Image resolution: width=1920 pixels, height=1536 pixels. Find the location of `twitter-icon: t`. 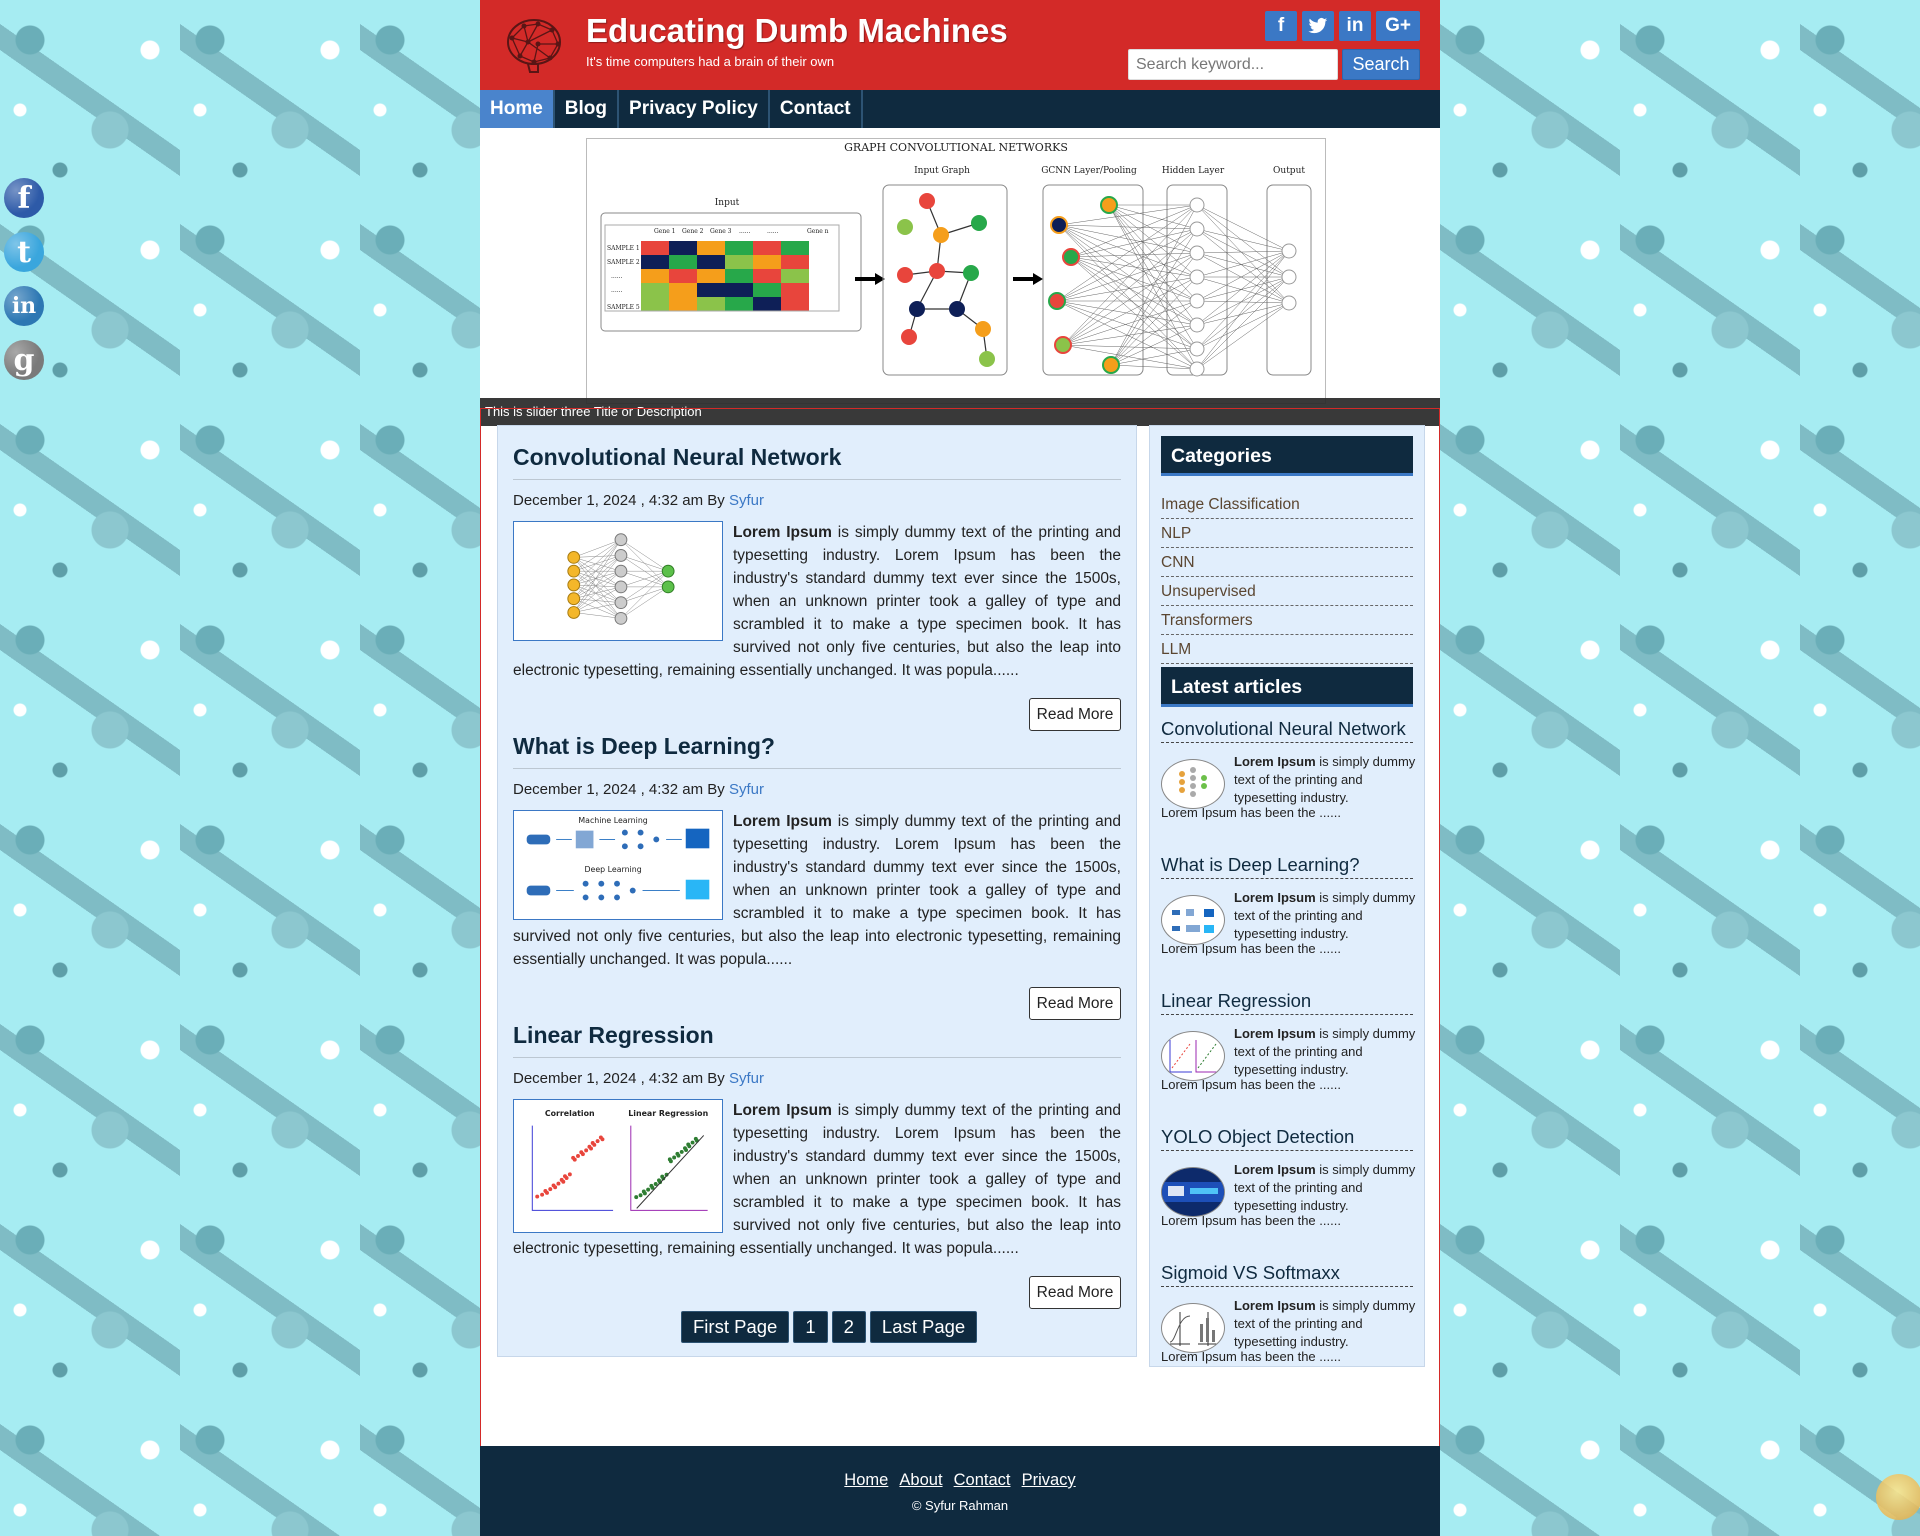

twitter-icon: t is located at coordinates (24, 252).